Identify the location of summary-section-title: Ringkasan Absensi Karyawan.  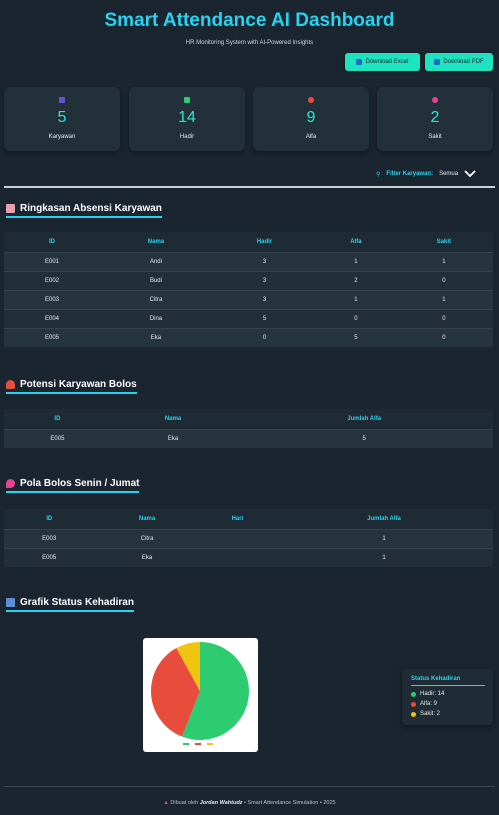
(84, 210).